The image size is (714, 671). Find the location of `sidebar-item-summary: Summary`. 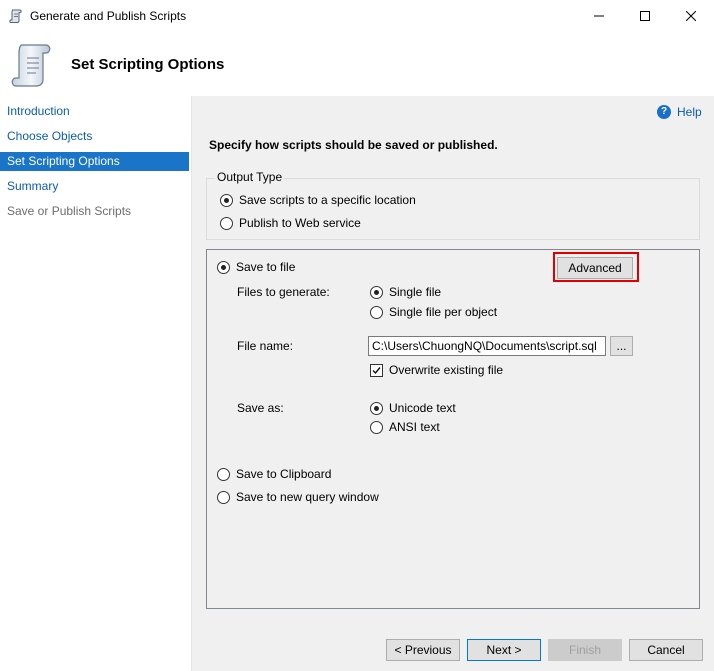

sidebar-item-summary: Summary is located at coordinates (94, 186).